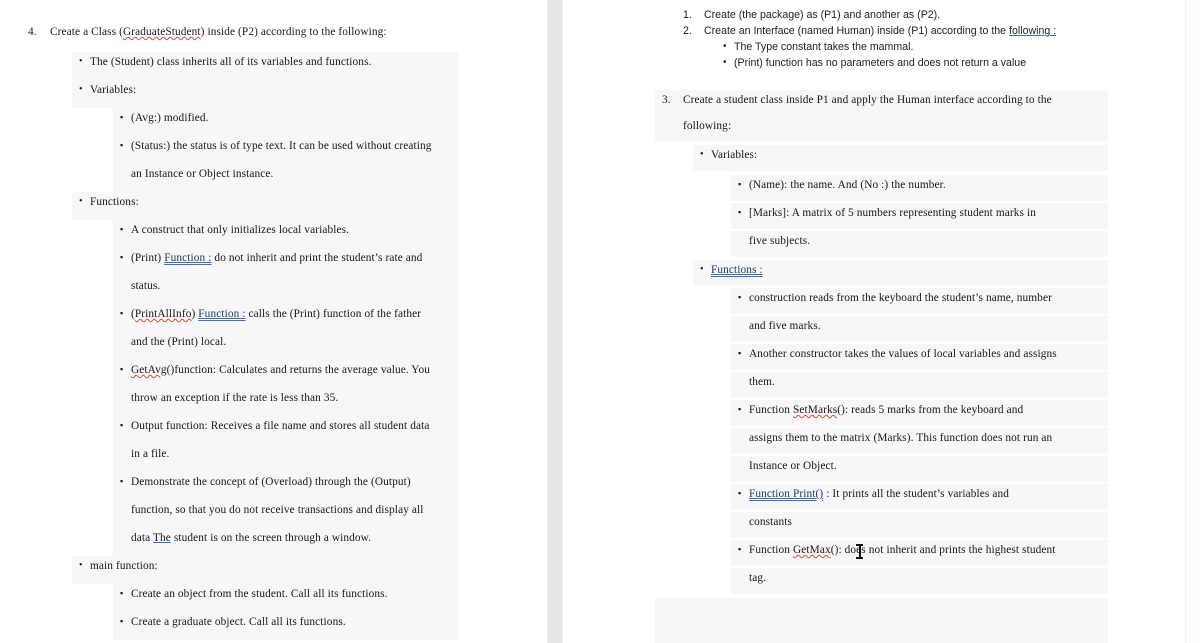 The width and height of the screenshot is (1200, 643). I want to click on paragraph-row: tag., so click(919, 581).